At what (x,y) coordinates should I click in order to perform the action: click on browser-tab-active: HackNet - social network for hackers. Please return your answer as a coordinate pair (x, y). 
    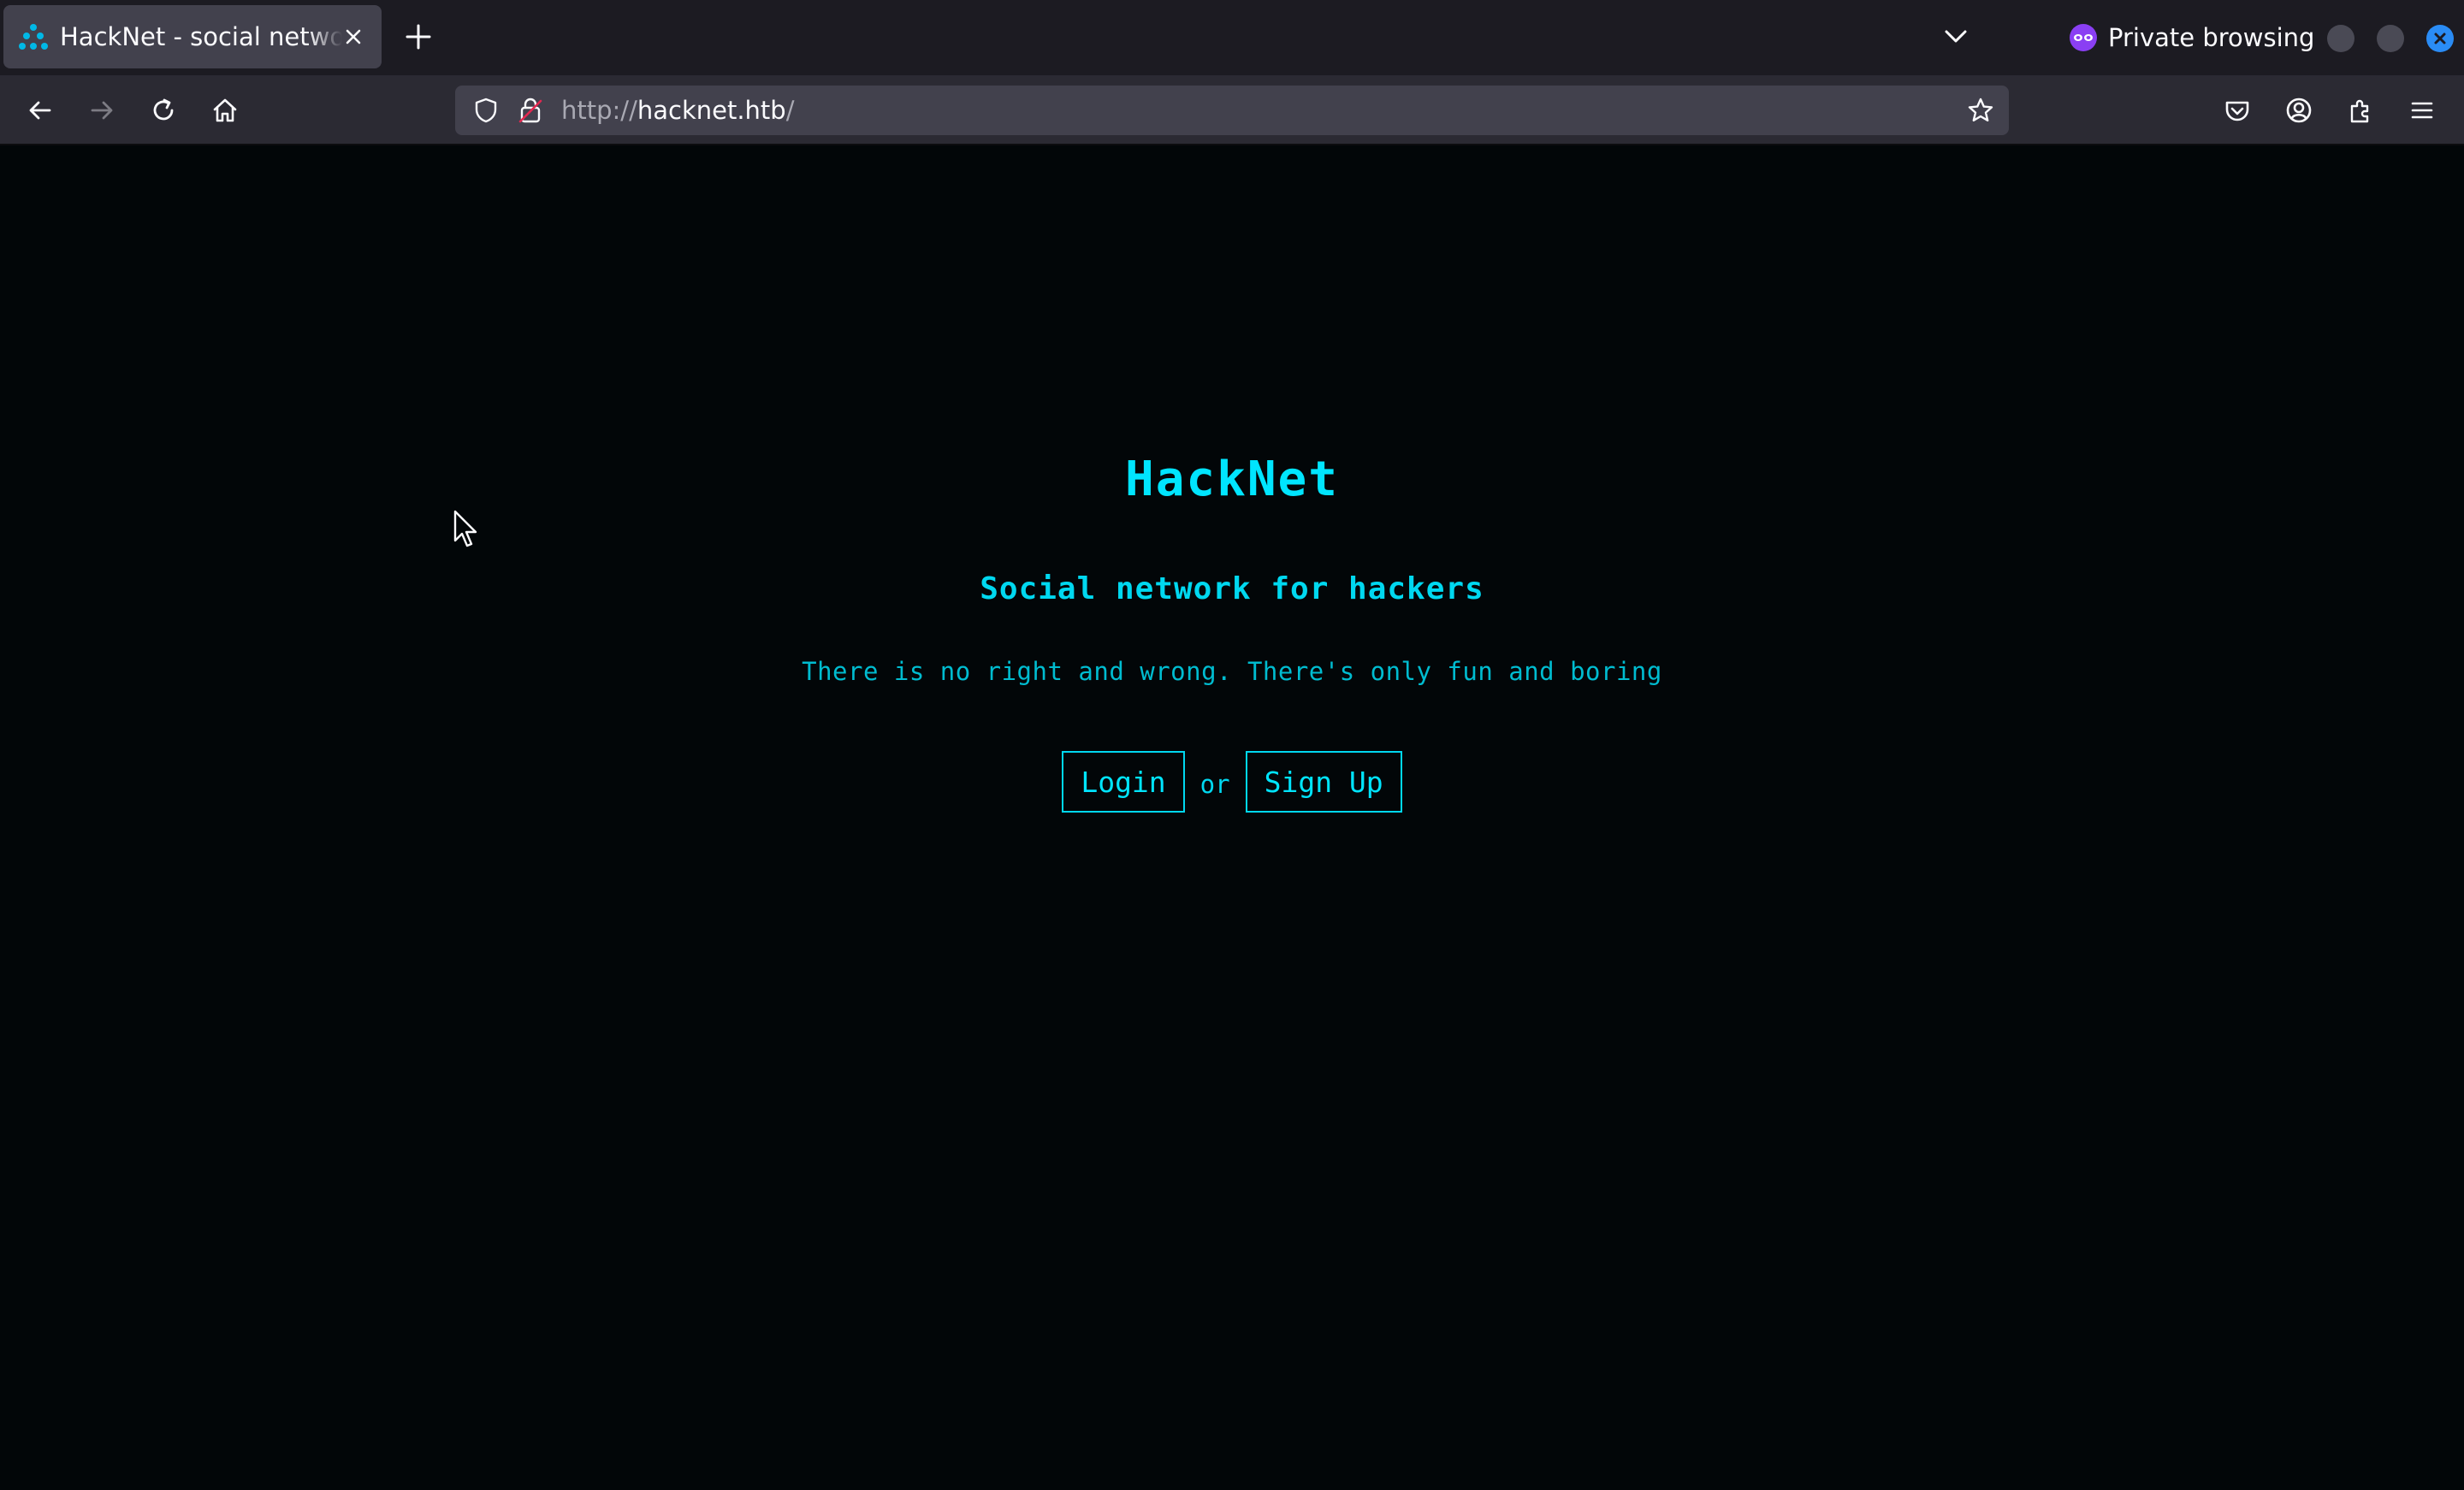
    Looking at the image, I should click on (192, 37).